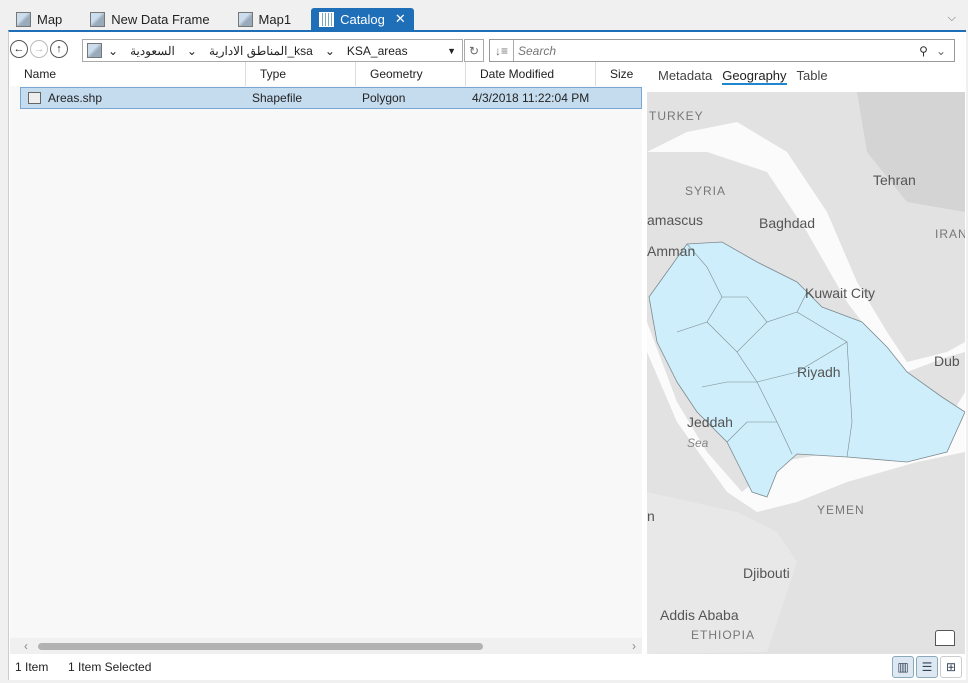 This screenshot has height=683, width=968. What do you see at coordinates (840, 293) in the screenshot?
I see `svg-text: Kuwait City` at bounding box center [840, 293].